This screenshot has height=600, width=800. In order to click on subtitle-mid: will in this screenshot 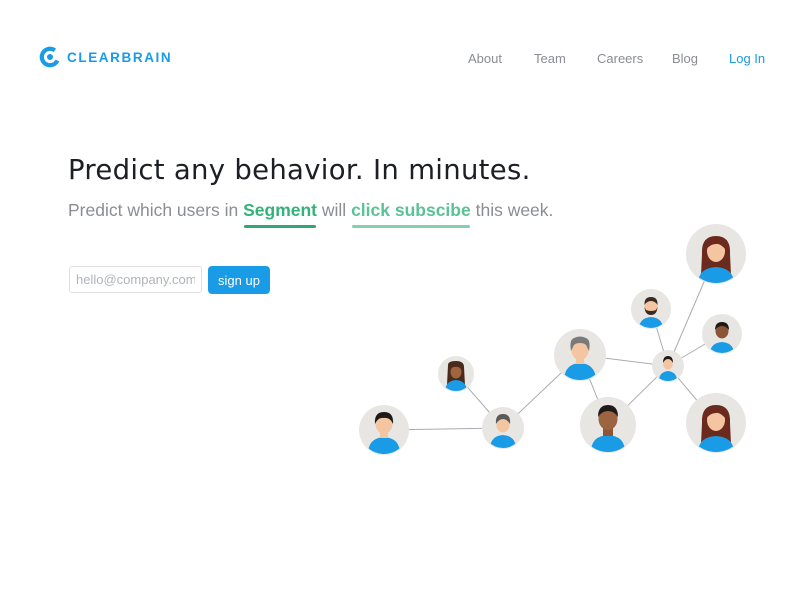, I will do `click(334, 210)`.